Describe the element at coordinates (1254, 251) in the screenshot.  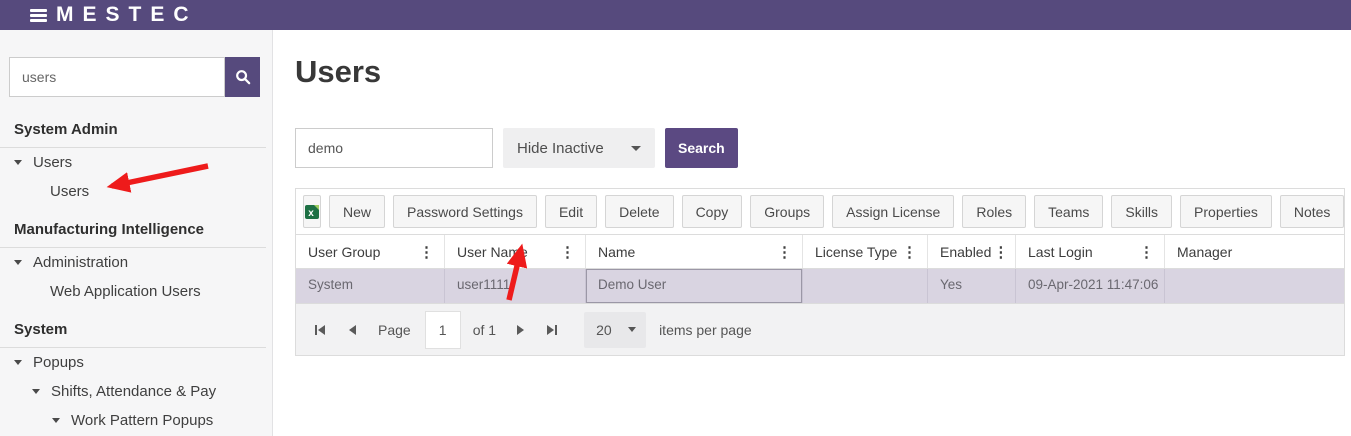
I see `column-header-manager: Manager` at that location.